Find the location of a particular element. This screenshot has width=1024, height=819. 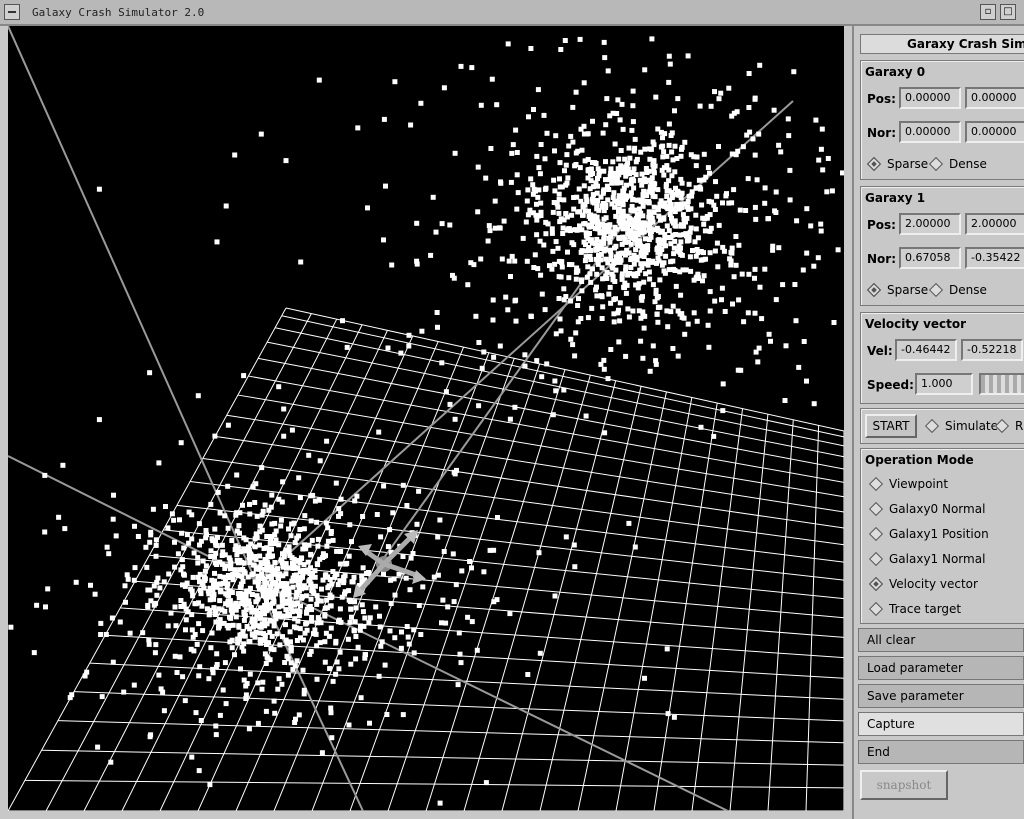

galaxy1-nor-y-field: -0.35422 is located at coordinates (994, 258).